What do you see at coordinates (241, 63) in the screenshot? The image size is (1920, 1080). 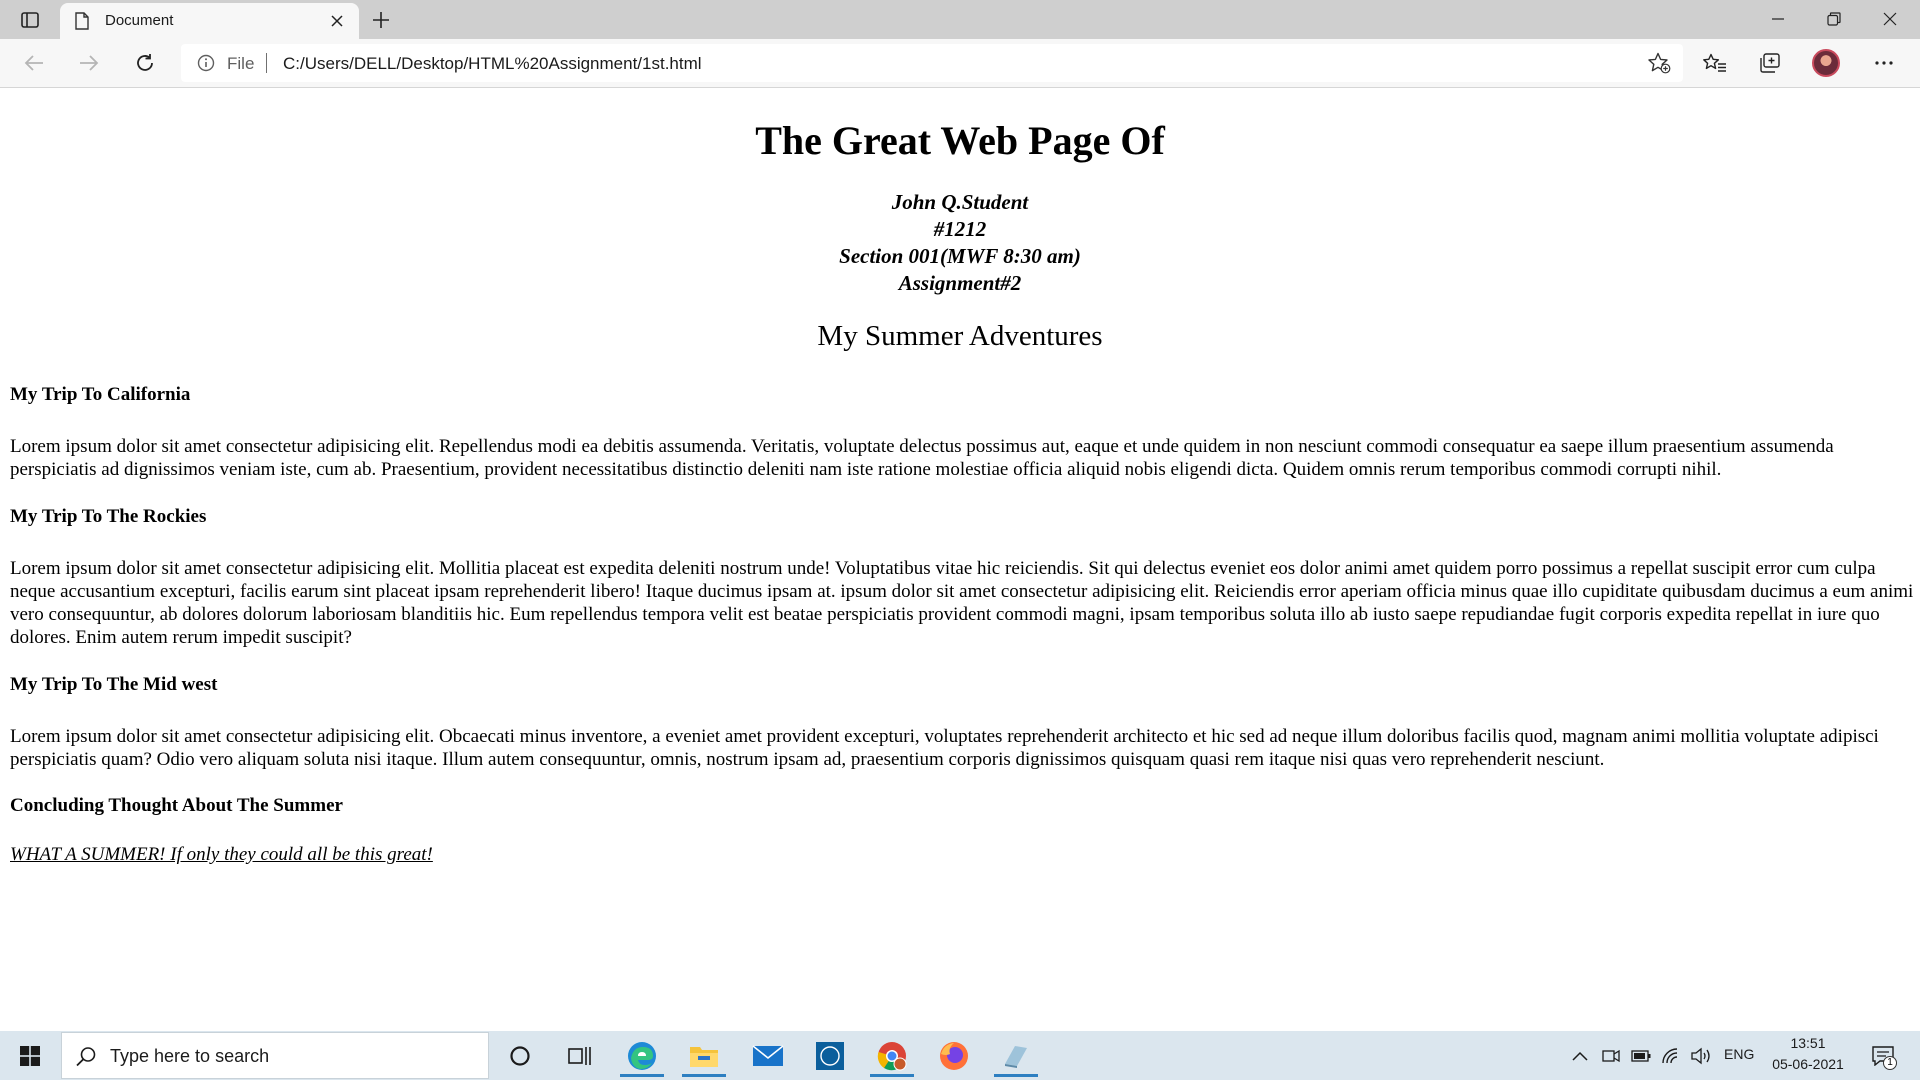 I see `address-scheme-label: File` at bounding box center [241, 63].